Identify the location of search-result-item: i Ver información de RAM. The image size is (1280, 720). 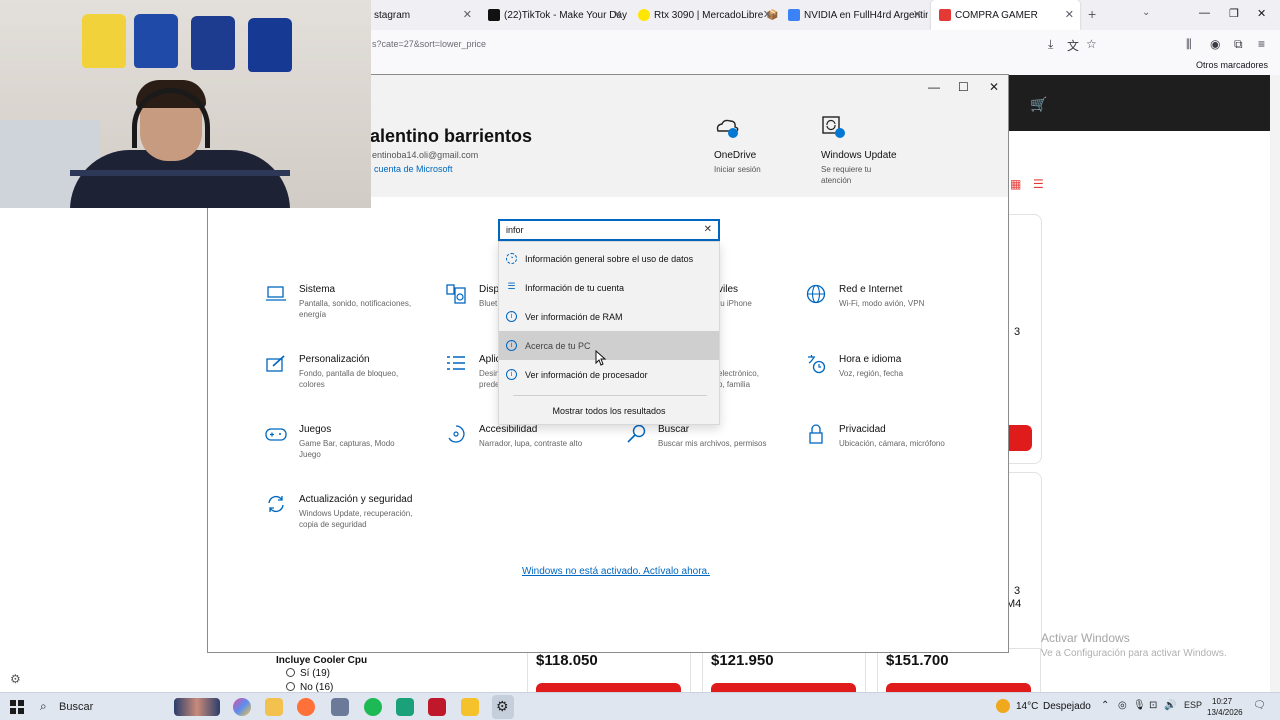
(609, 316).